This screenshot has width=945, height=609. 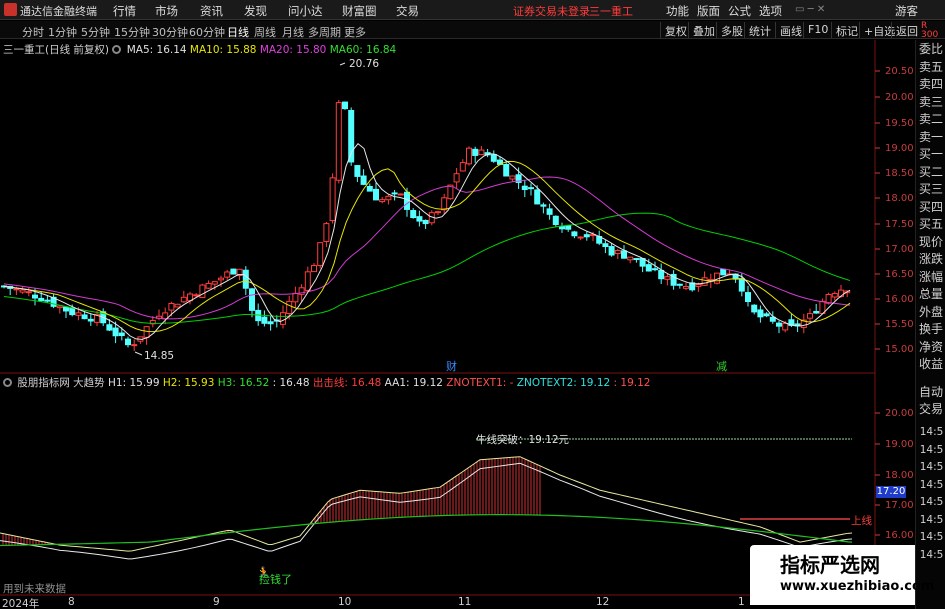 I want to click on future-data-notice: 用到未来数据, so click(x=34, y=589).